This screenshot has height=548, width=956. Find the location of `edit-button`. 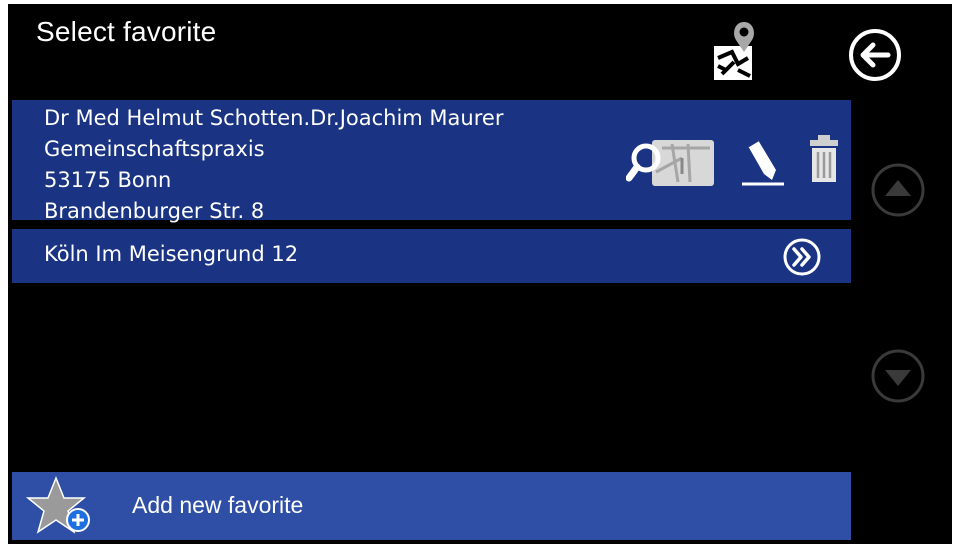

edit-button is located at coordinates (763, 162).